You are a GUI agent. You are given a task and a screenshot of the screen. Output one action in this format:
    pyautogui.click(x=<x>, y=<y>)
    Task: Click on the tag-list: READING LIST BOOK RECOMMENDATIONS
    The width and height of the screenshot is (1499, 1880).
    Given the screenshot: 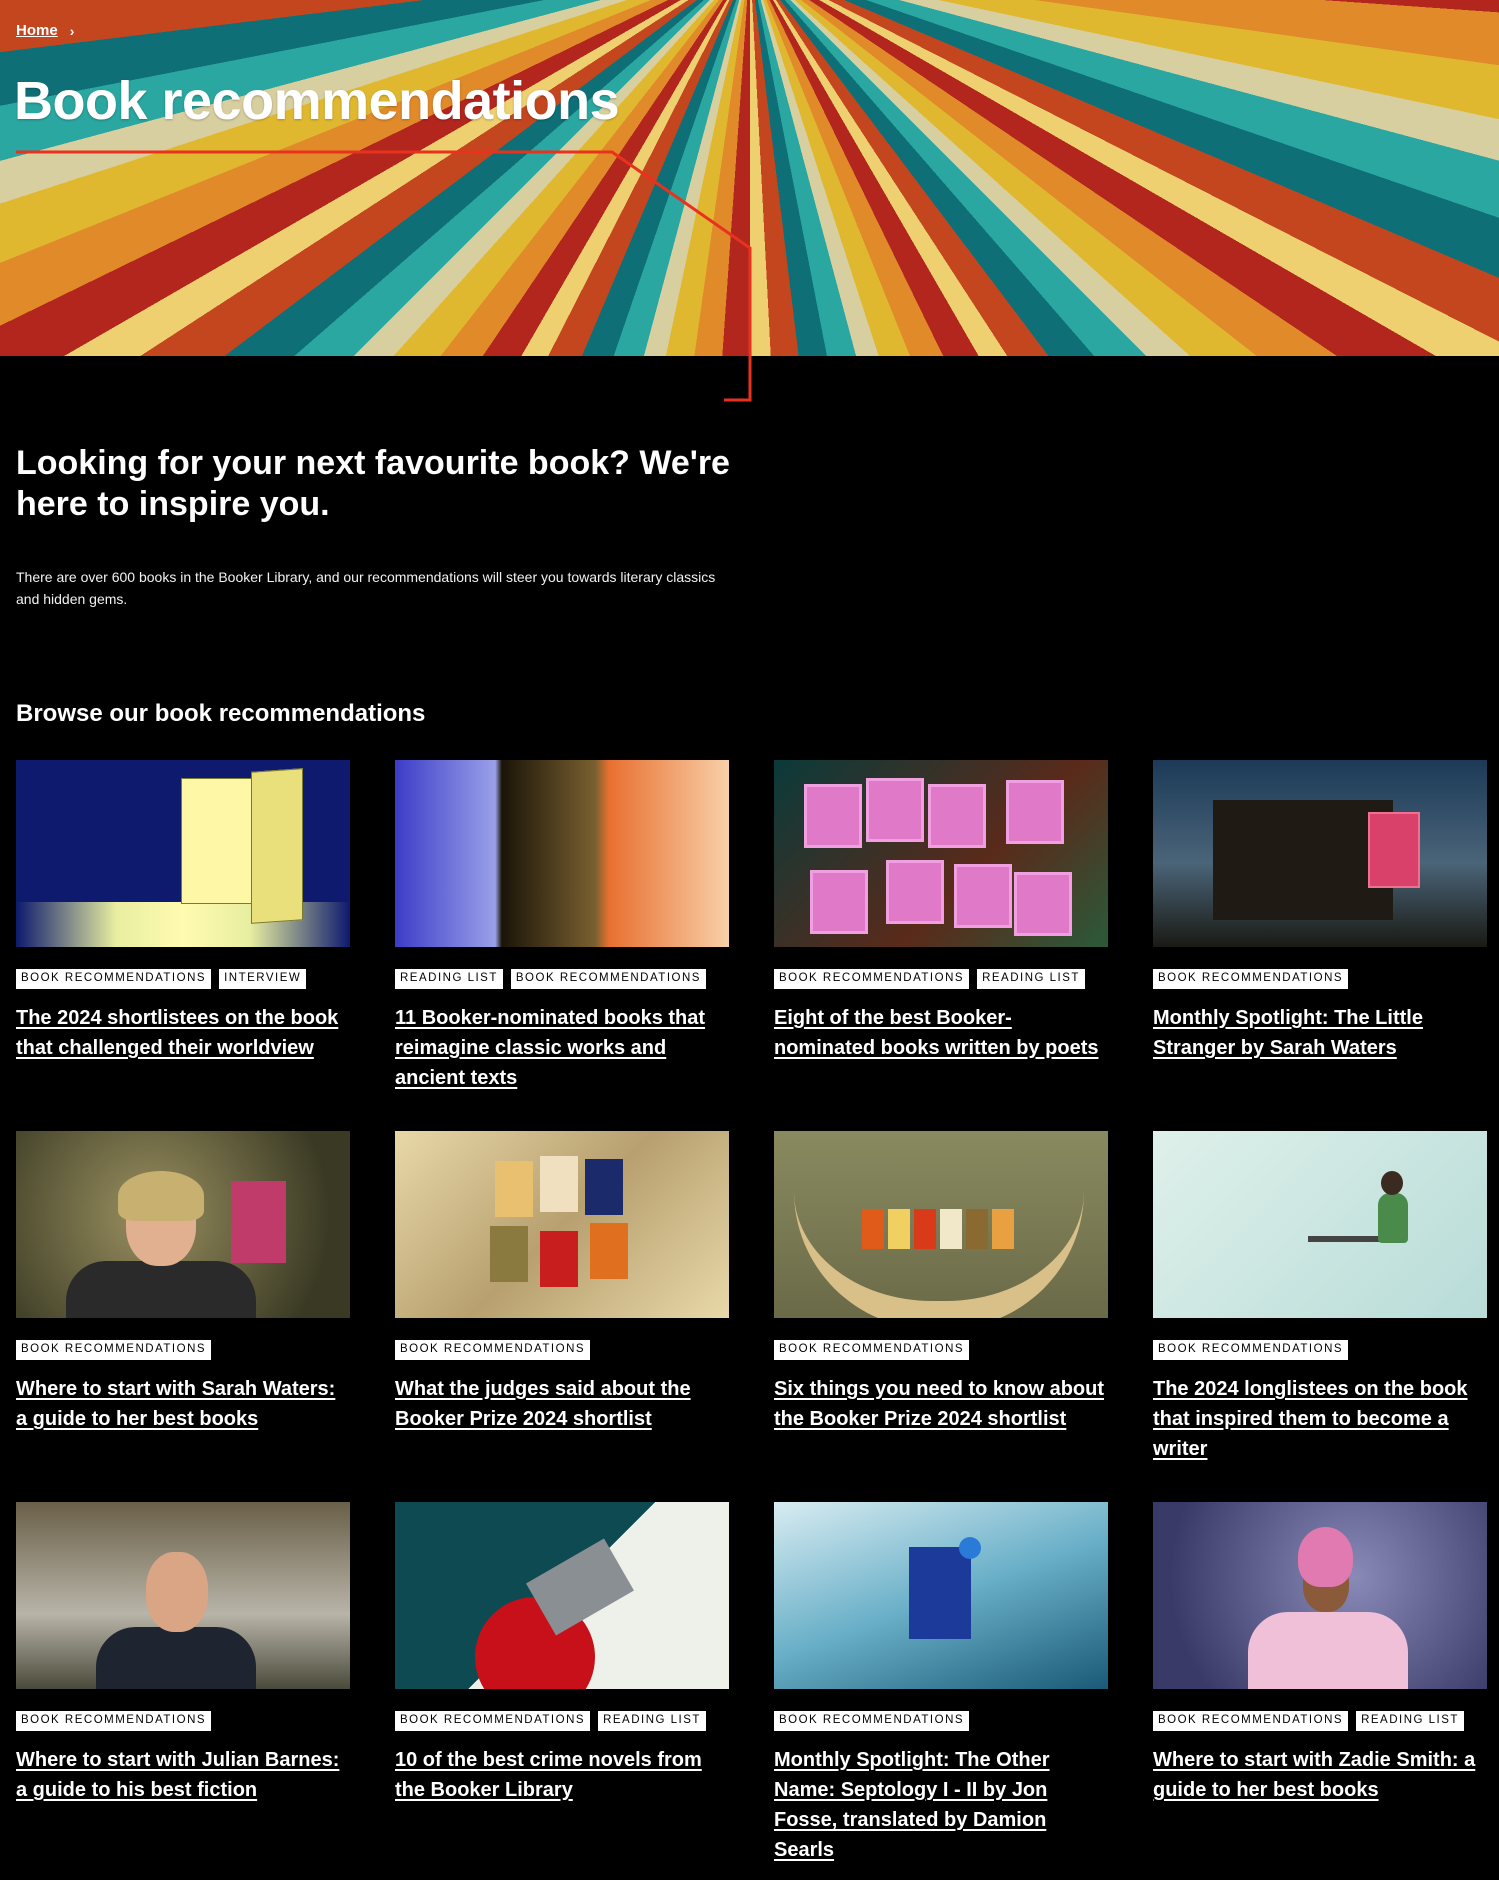 What is the action you would take?
    pyautogui.click(x=562, y=979)
    